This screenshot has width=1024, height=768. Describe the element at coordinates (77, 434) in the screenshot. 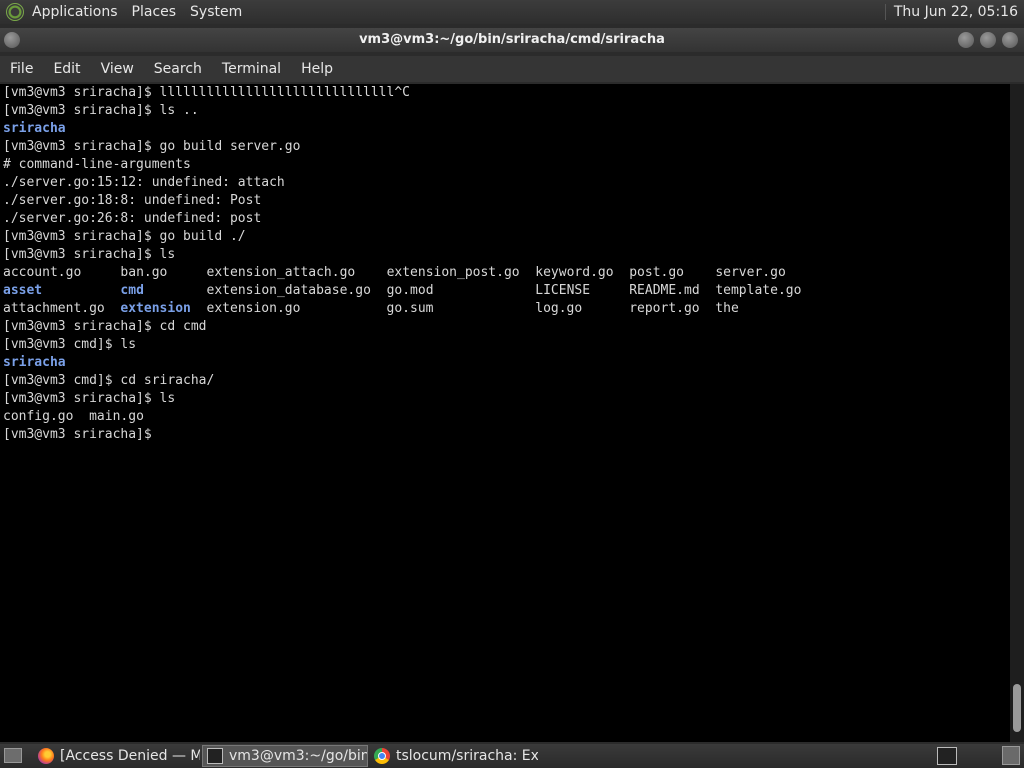

I see `terminal-line: [vm3@vm3 sriracha]$` at that location.